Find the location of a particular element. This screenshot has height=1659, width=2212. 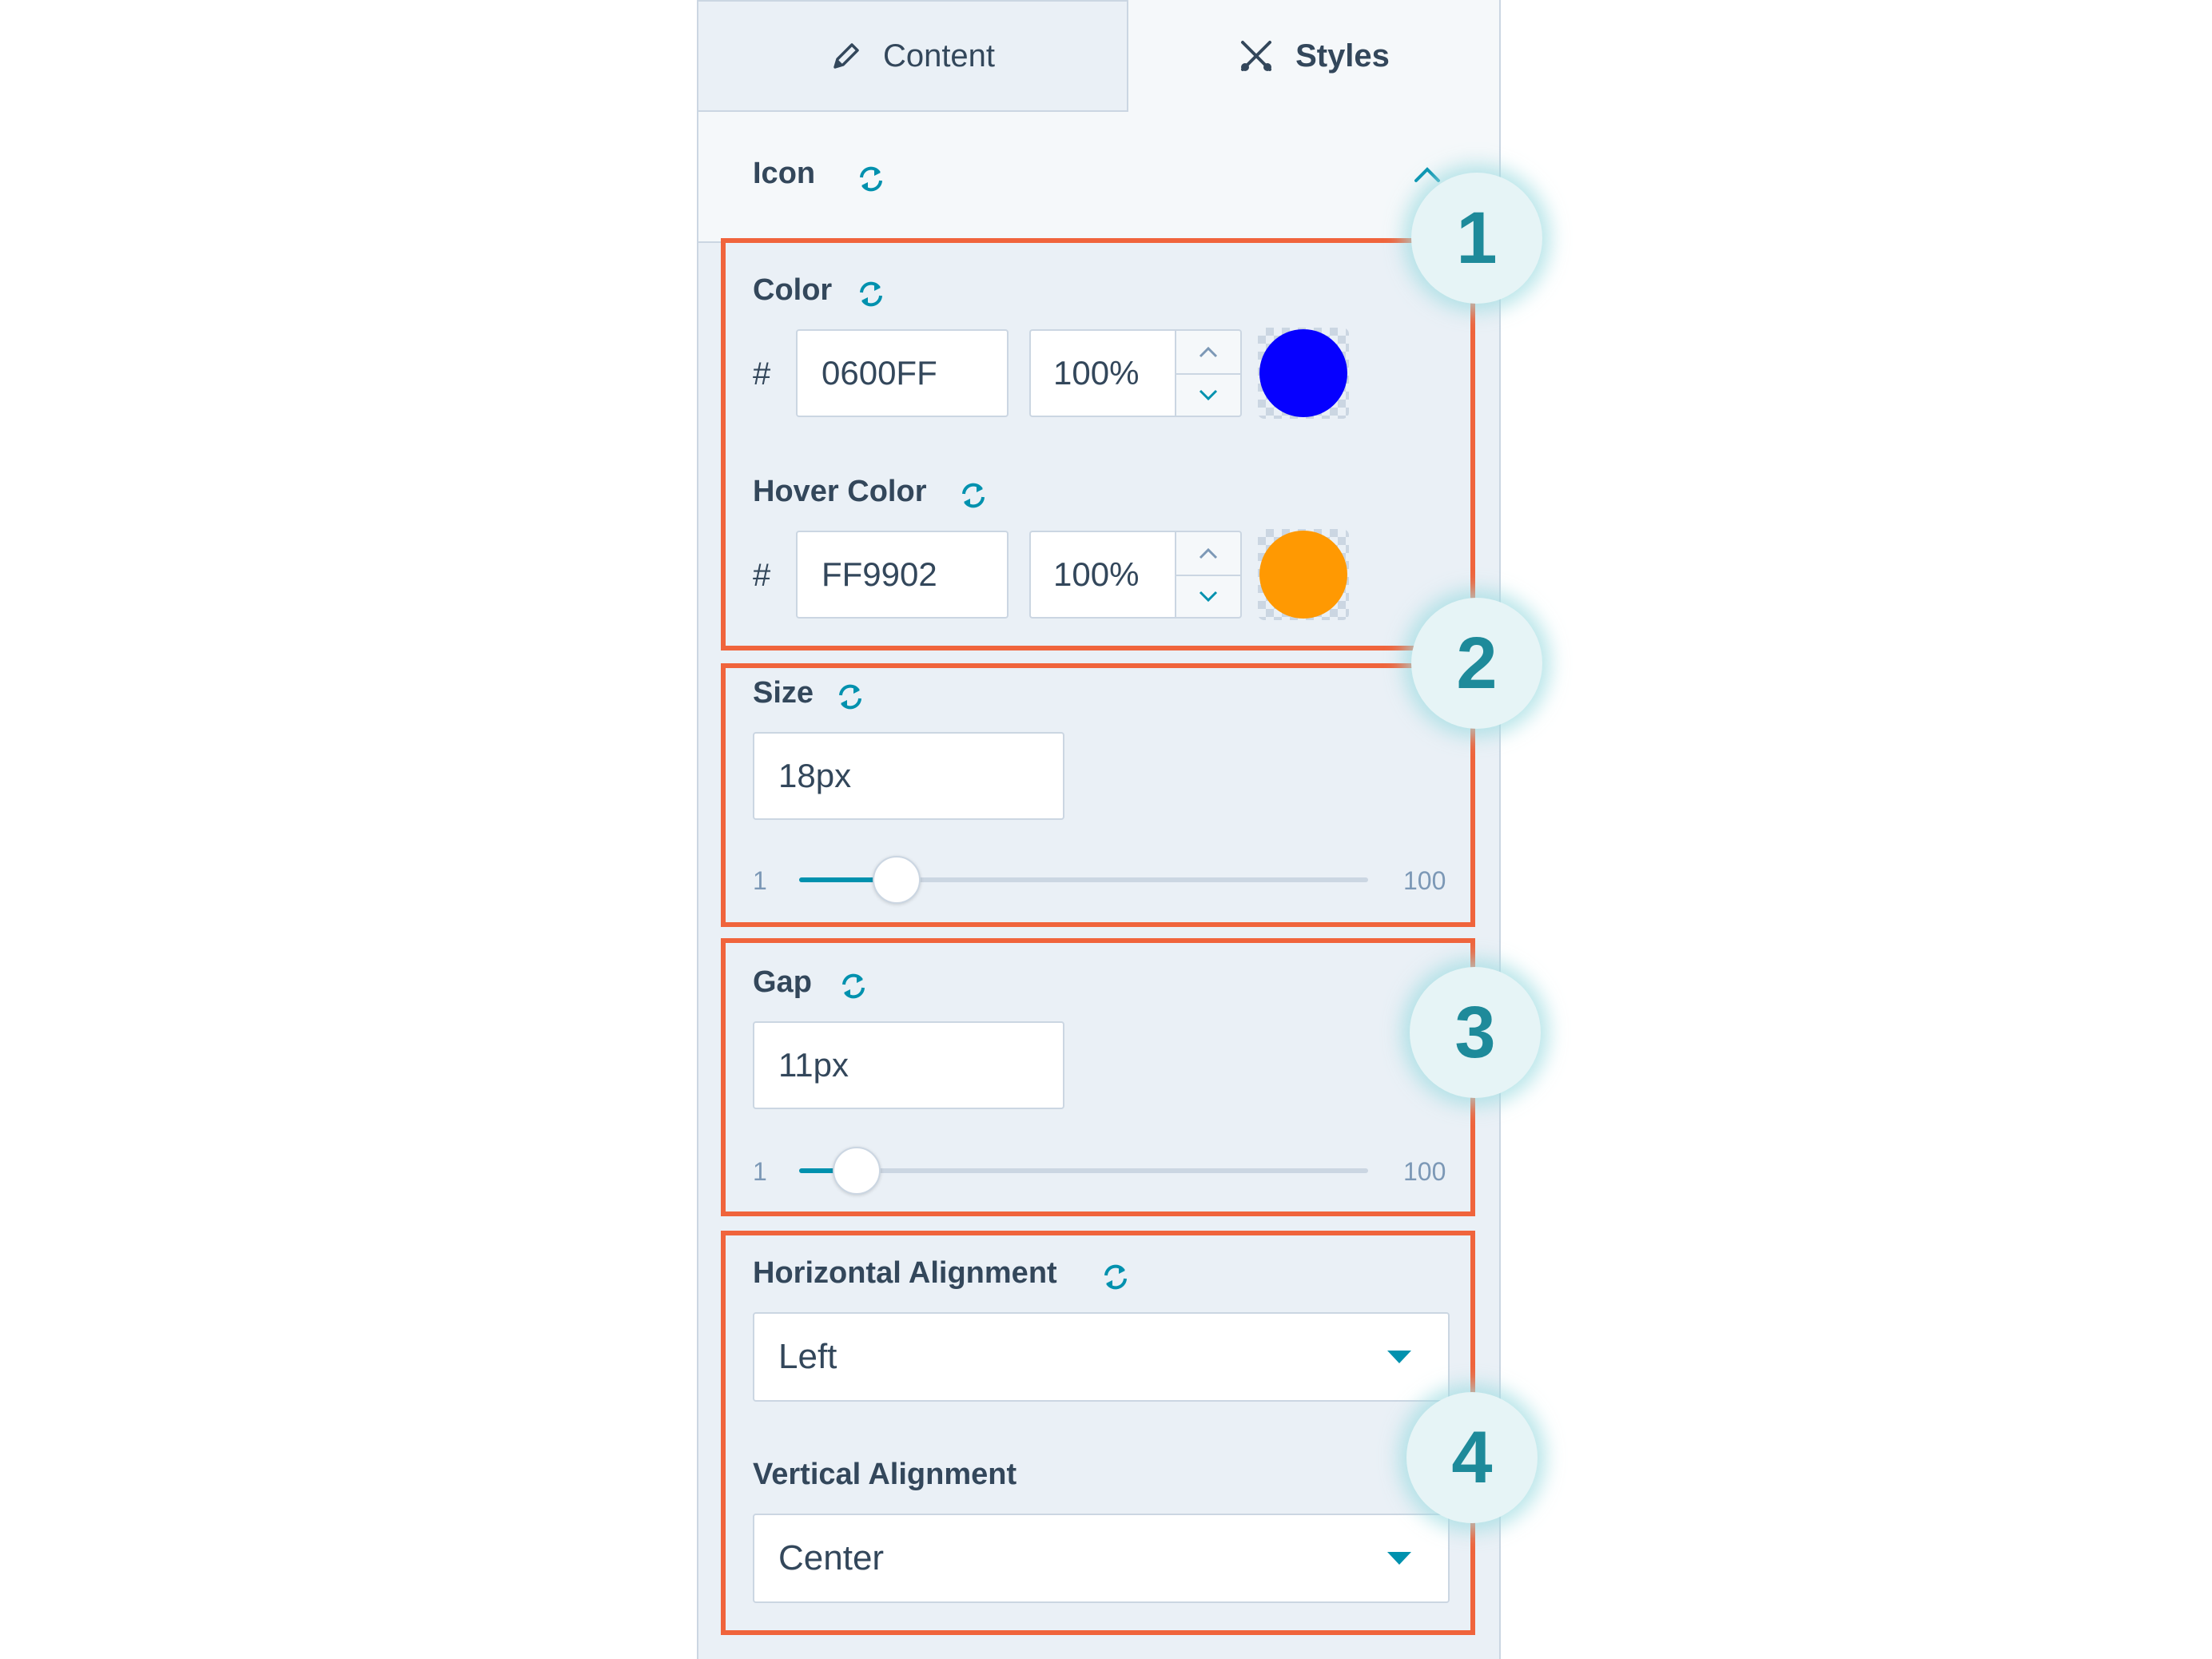

chevron-up-icon is located at coordinates (1427, 174).